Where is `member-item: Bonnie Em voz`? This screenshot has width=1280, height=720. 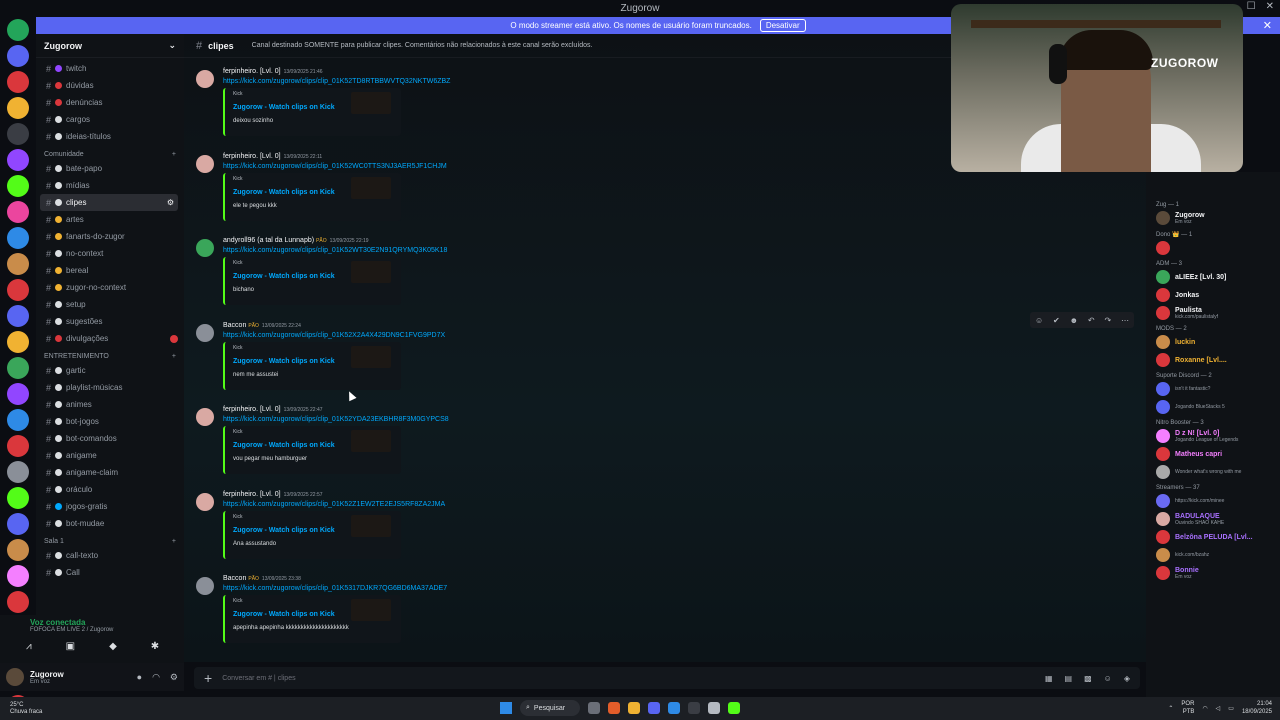 member-item: Bonnie Em voz is located at coordinates (1213, 573).